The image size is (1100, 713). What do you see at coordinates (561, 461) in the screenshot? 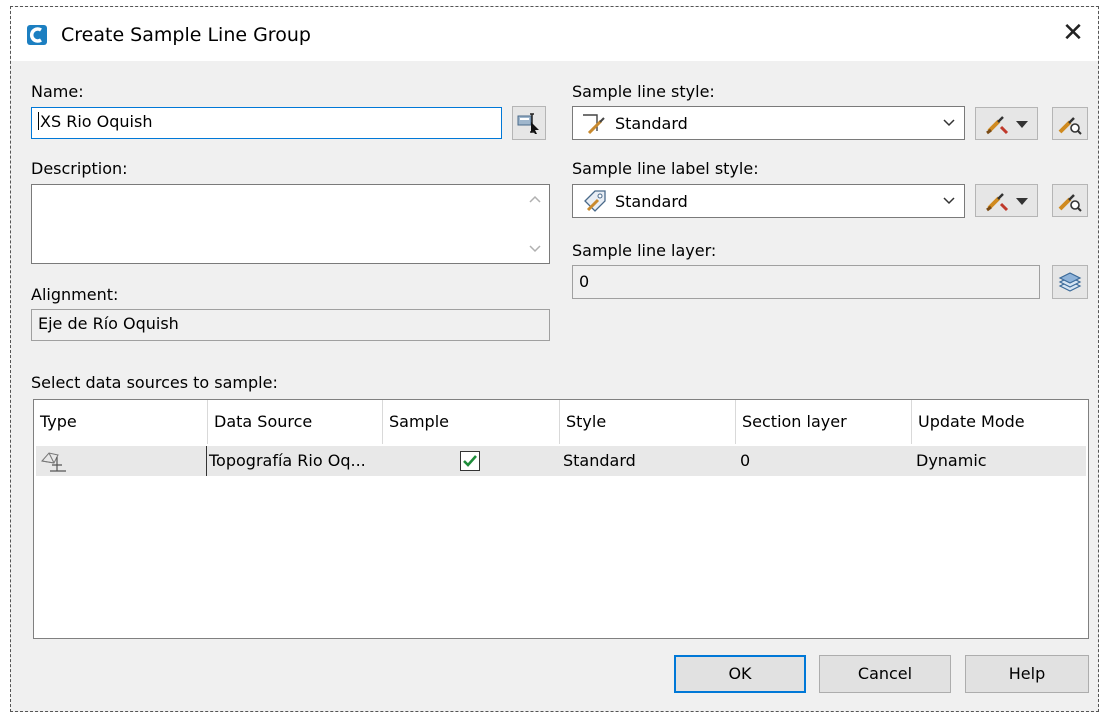
I see `table-row: Topografía Rio Oq... Standard 0 Dynamic` at bounding box center [561, 461].